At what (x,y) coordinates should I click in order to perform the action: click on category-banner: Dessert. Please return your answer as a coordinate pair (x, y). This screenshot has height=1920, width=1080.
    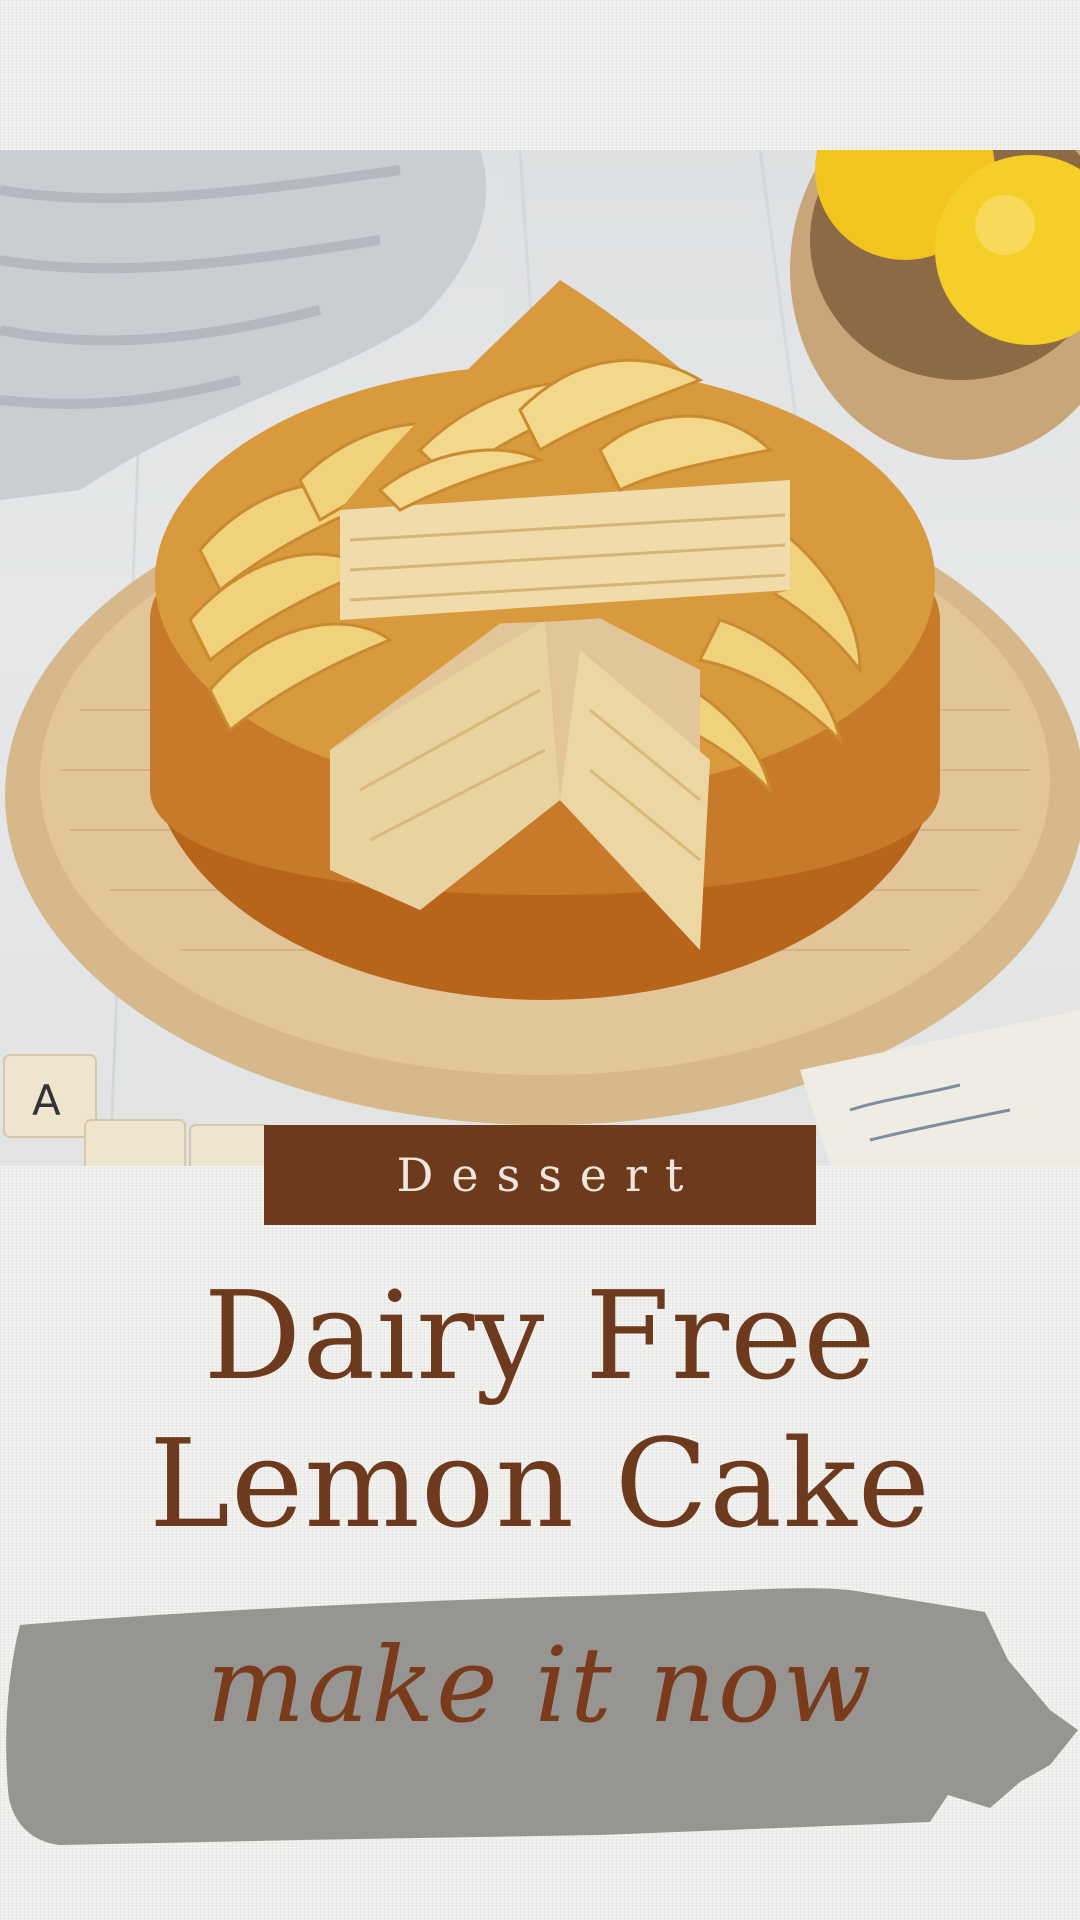
    Looking at the image, I should click on (540, 1175).